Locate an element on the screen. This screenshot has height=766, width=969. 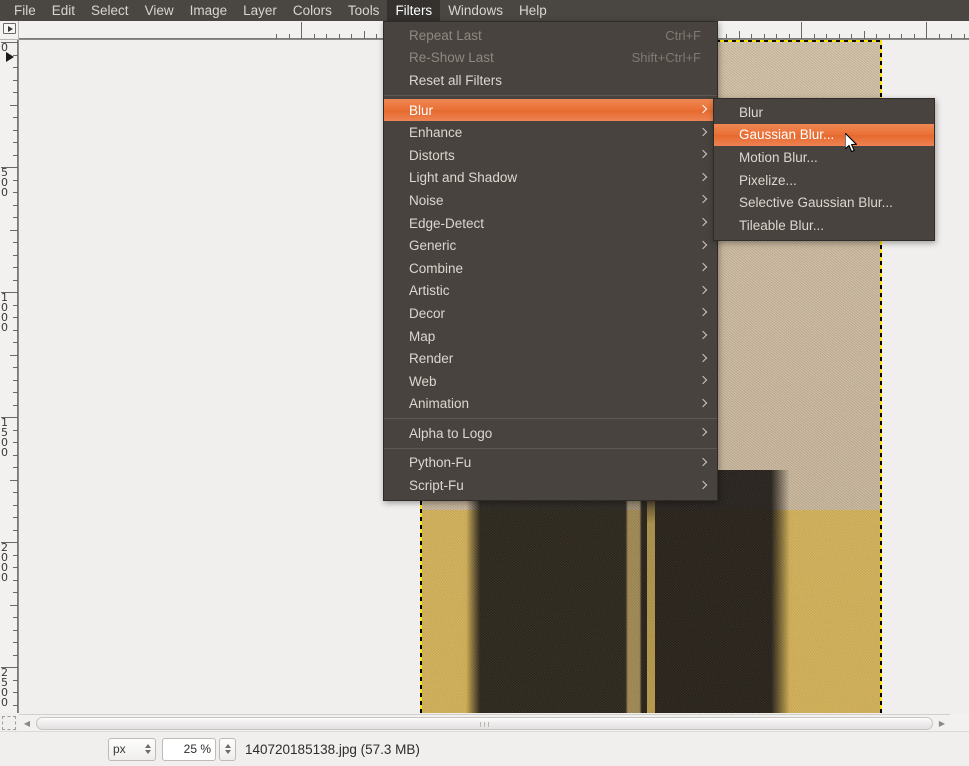
menu-item-label: Web is located at coordinates (423, 381).